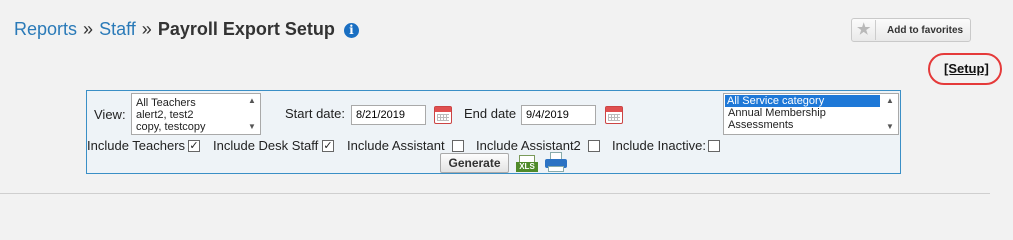 This screenshot has height=240, width=1013. What do you see at coordinates (117, 29) in the screenshot?
I see `breadcrumb-staff-link: Staff` at bounding box center [117, 29].